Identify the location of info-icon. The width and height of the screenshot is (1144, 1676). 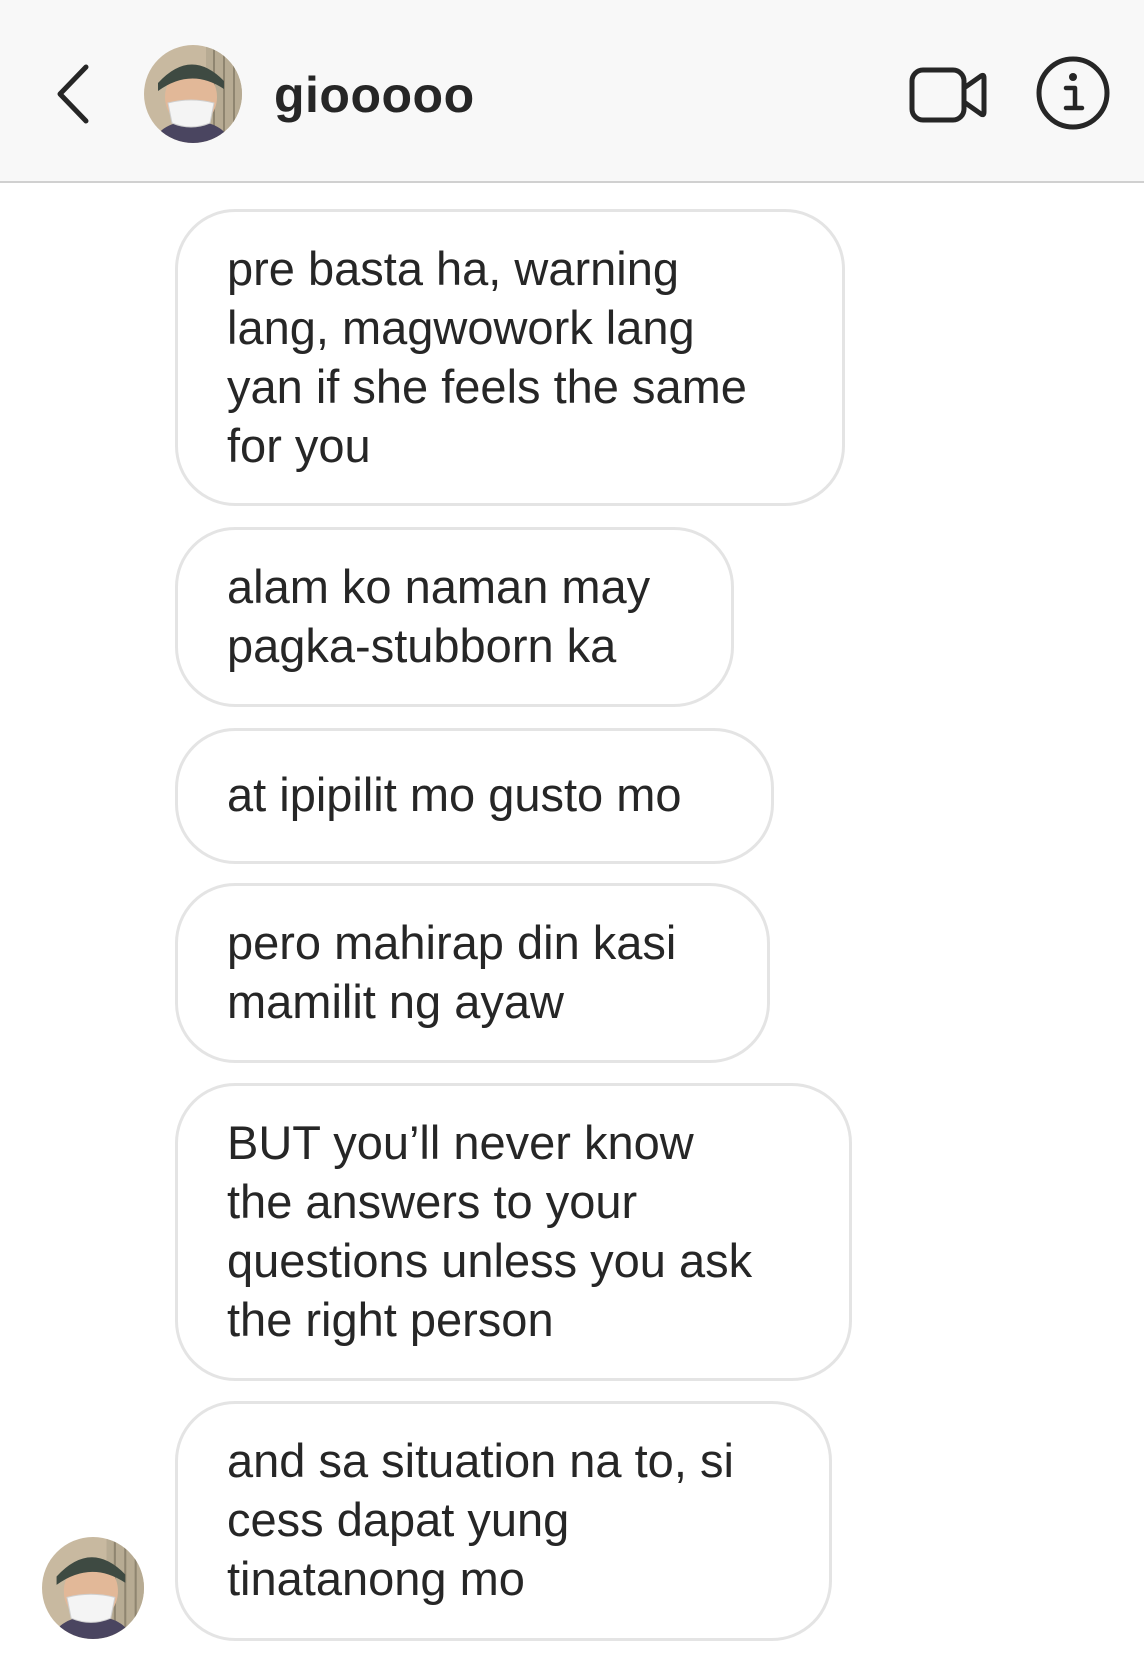
(1073, 93).